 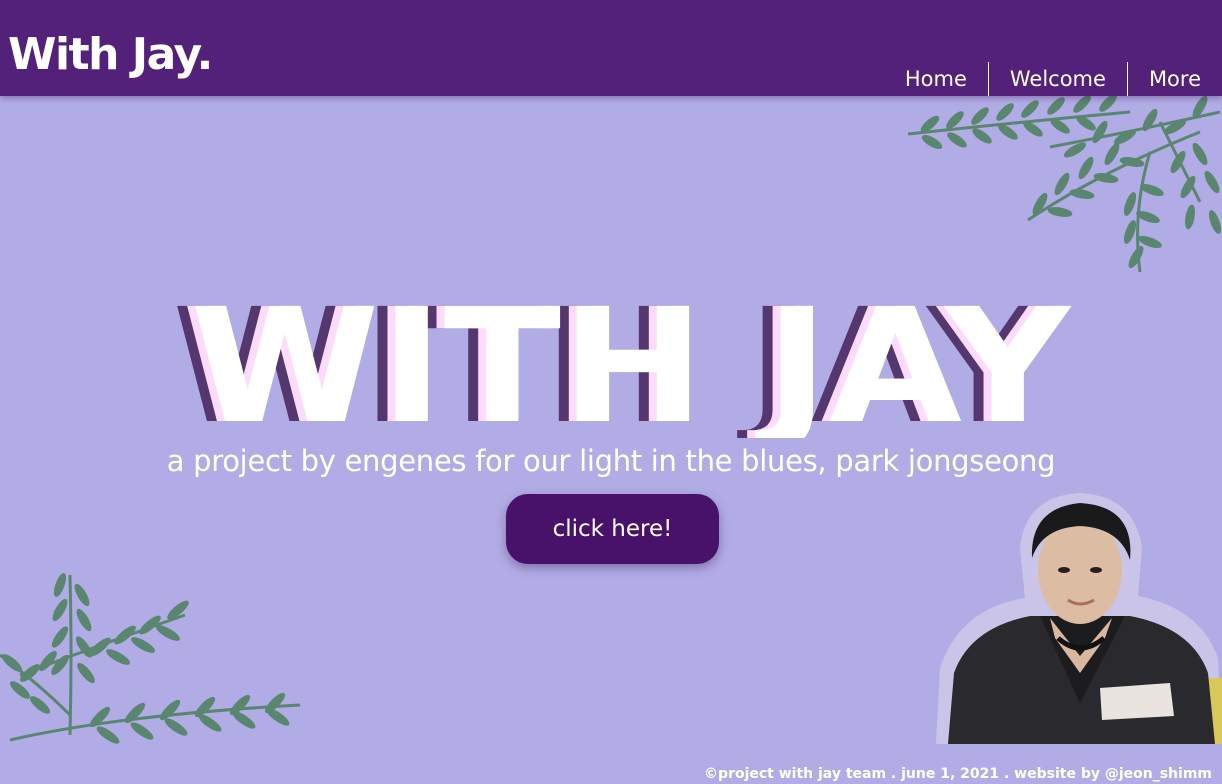 What do you see at coordinates (611, 48) in the screenshot?
I see `site-header: With Jay. Home Welcome More` at bounding box center [611, 48].